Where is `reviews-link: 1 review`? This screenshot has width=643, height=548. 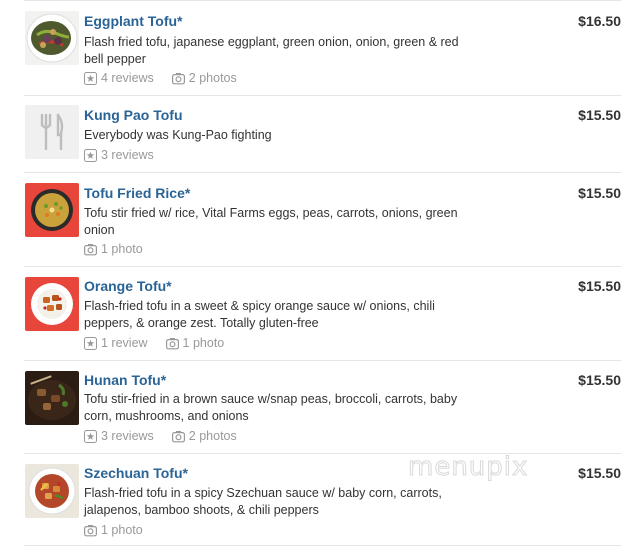 reviews-link: 1 review is located at coordinates (116, 343).